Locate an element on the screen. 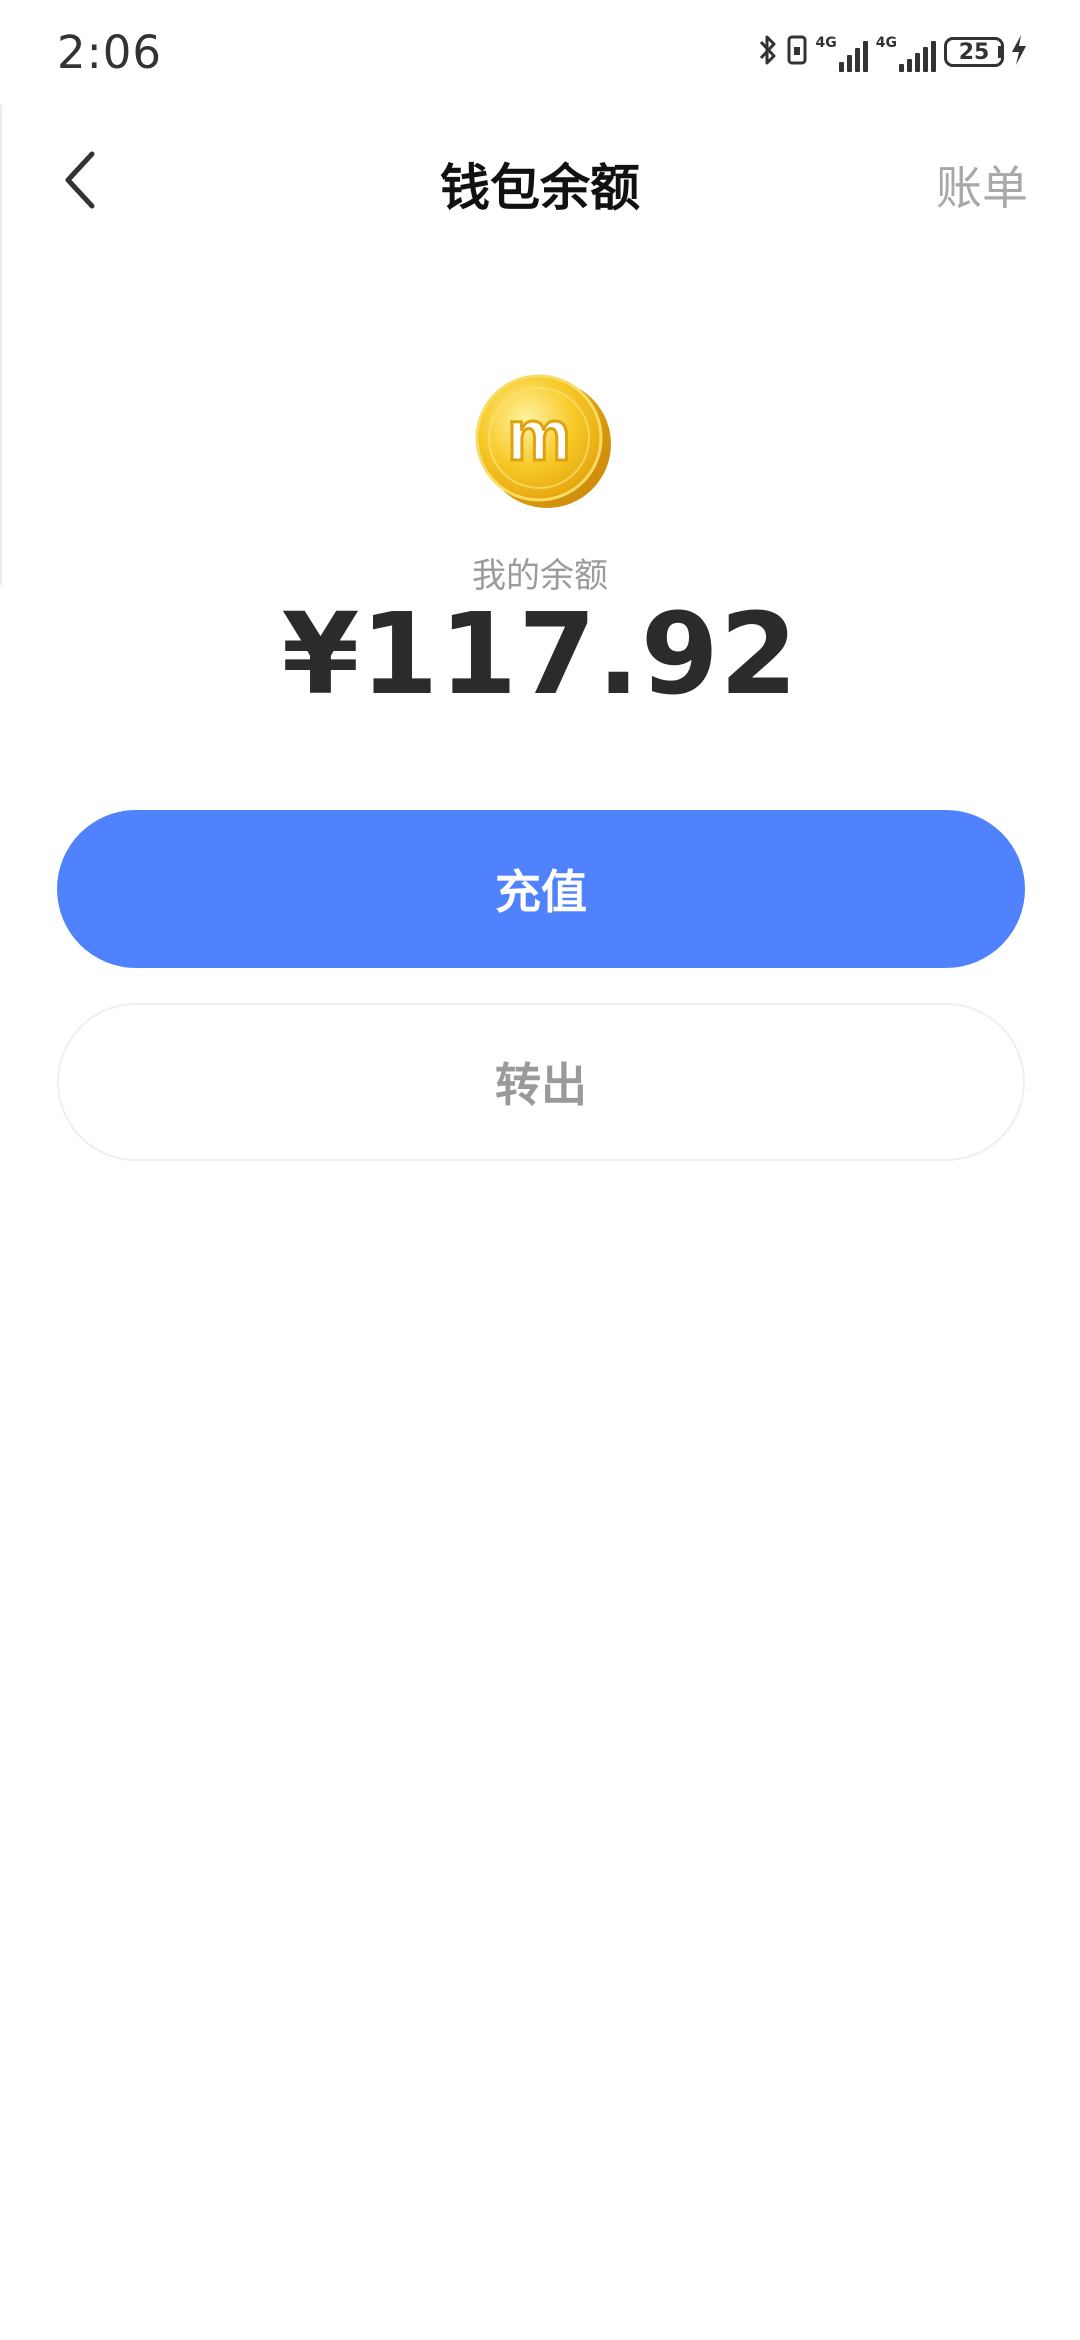 The image size is (1080, 2340). bluetooth-icon is located at coordinates (768, 52).